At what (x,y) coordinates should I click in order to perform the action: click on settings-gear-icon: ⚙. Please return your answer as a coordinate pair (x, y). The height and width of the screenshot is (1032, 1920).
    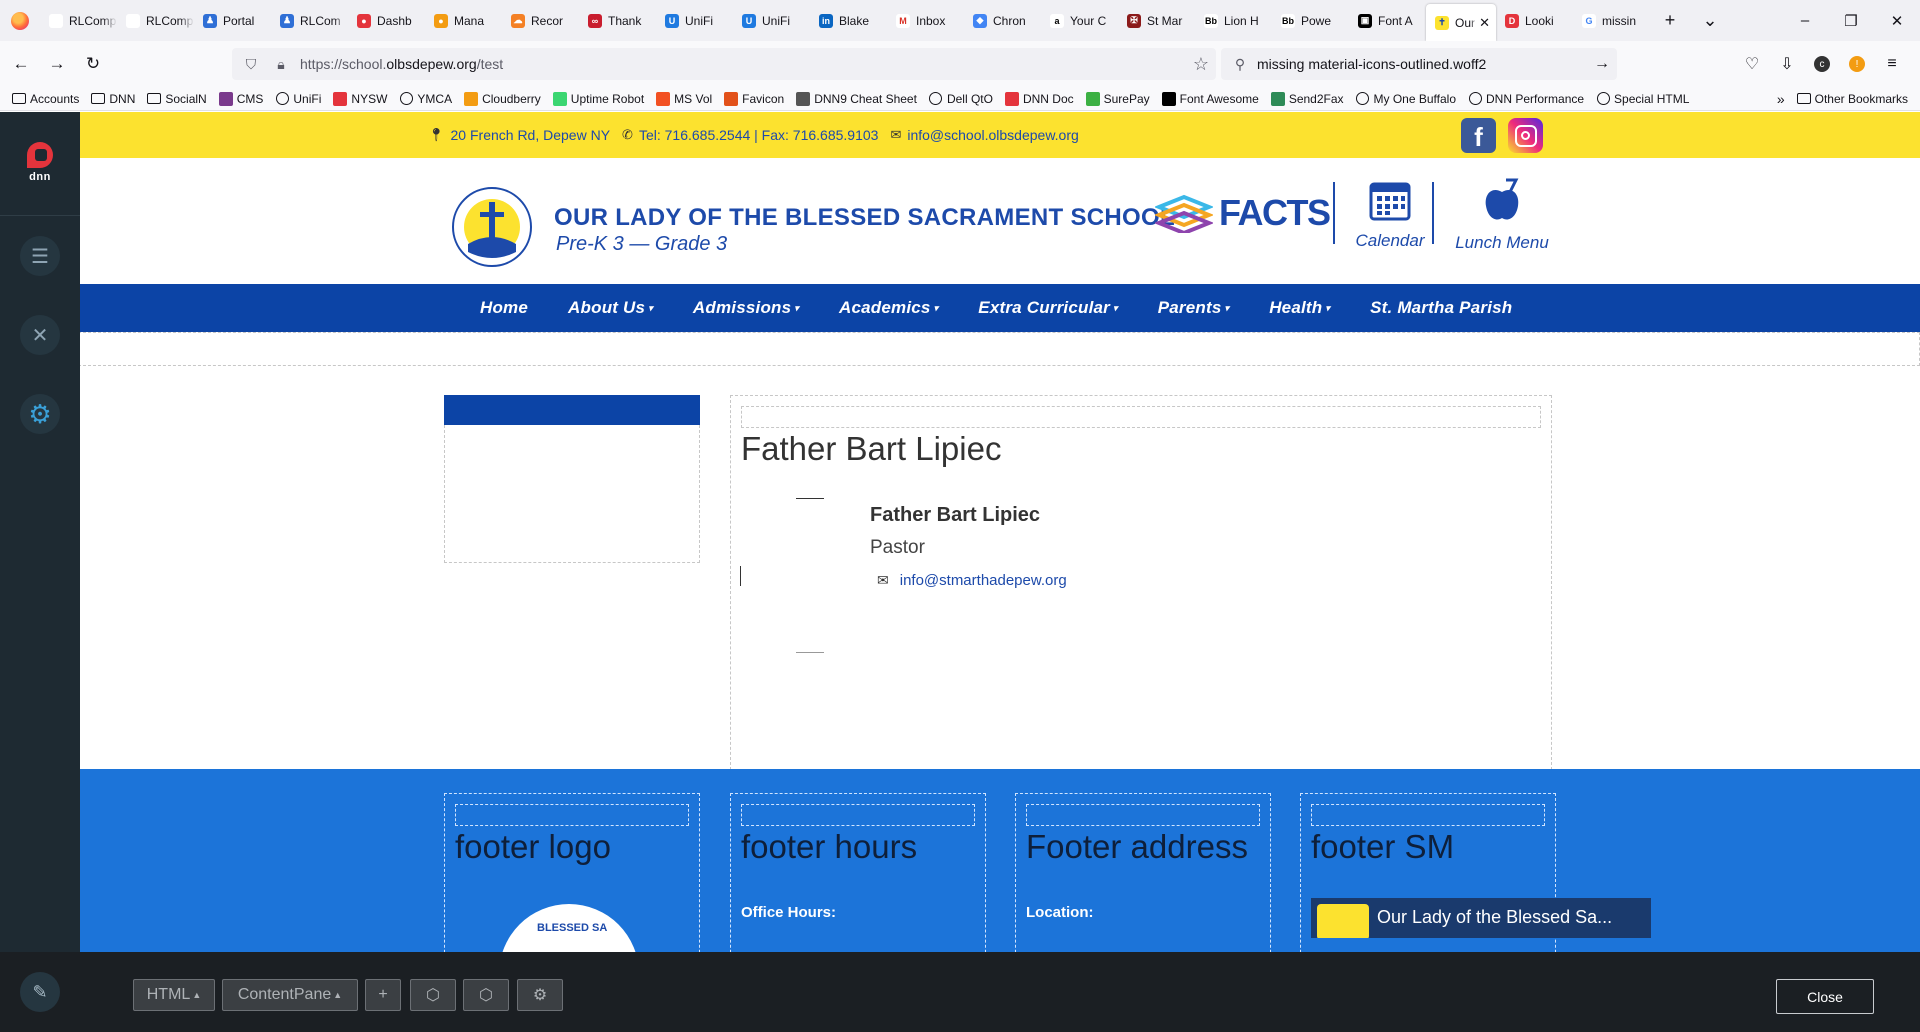
    Looking at the image, I should click on (40, 414).